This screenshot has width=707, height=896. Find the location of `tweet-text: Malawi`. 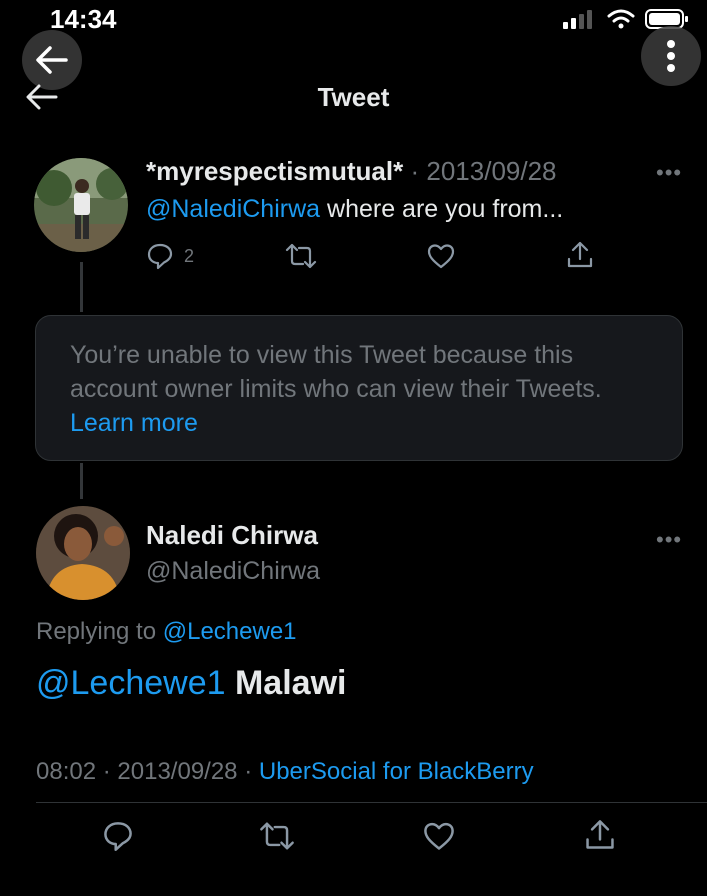

tweet-text: Malawi is located at coordinates (290, 683).